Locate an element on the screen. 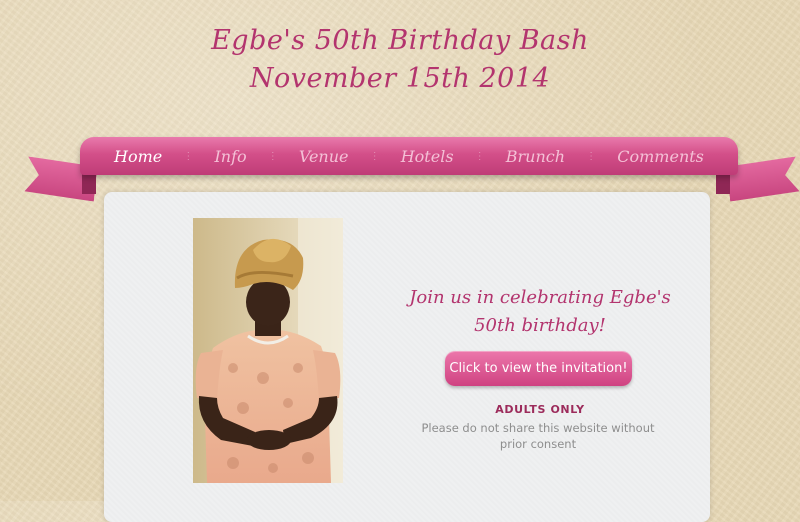 The height and width of the screenshot is (522, 800). nav-item-comments: Comments is located at coordinates (660, 156).